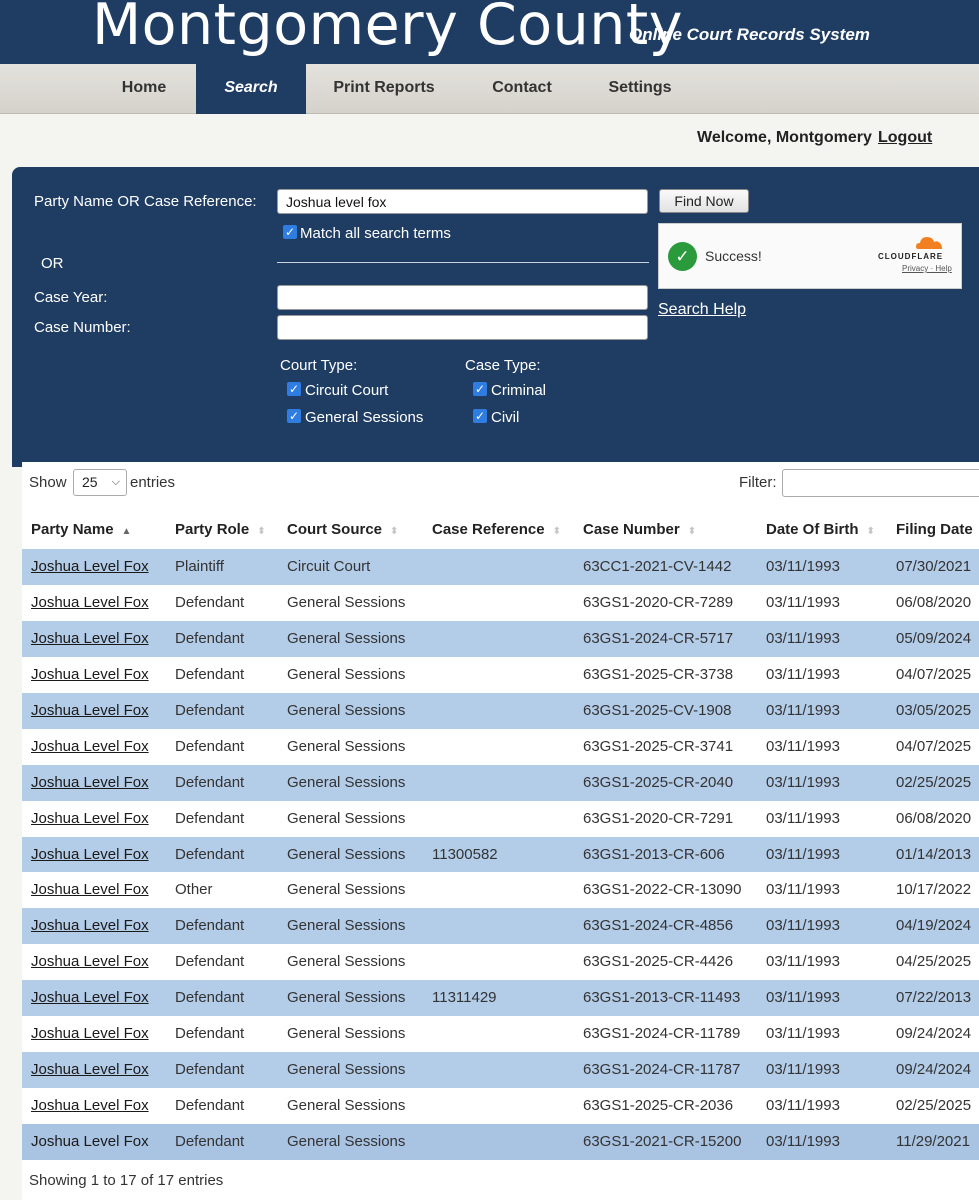 This screenshot has width=979, height=1200. I want to click on criminal-label: Criminal, so click(519, 390).